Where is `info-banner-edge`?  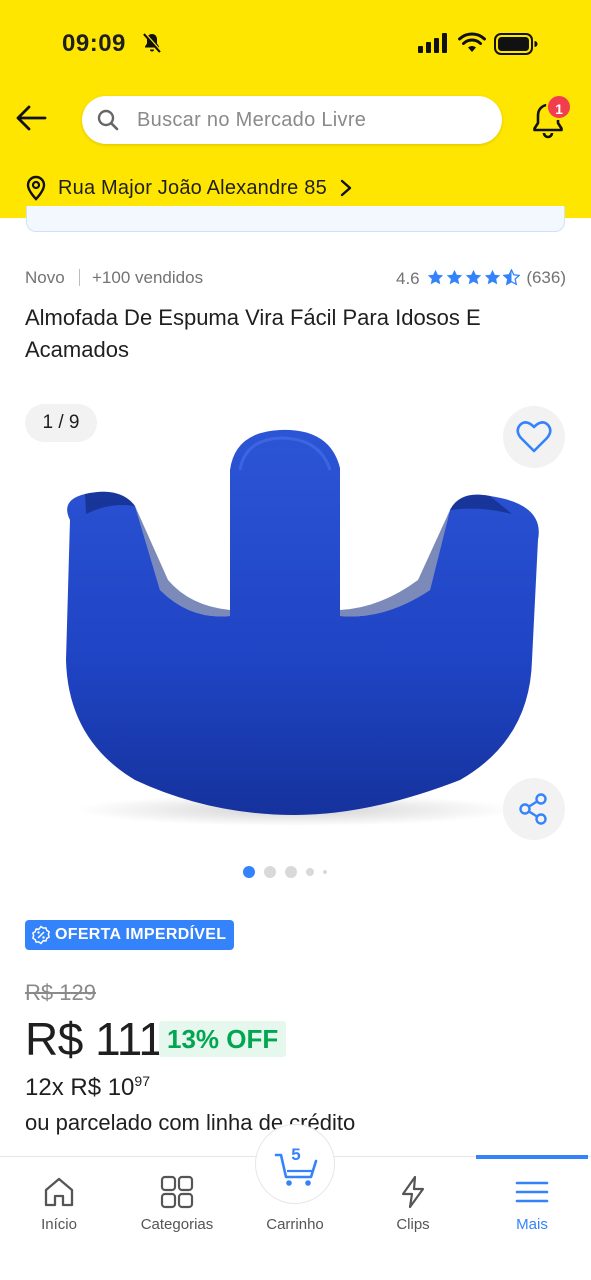
info-banner-edge is located at coordinates (295, 219).